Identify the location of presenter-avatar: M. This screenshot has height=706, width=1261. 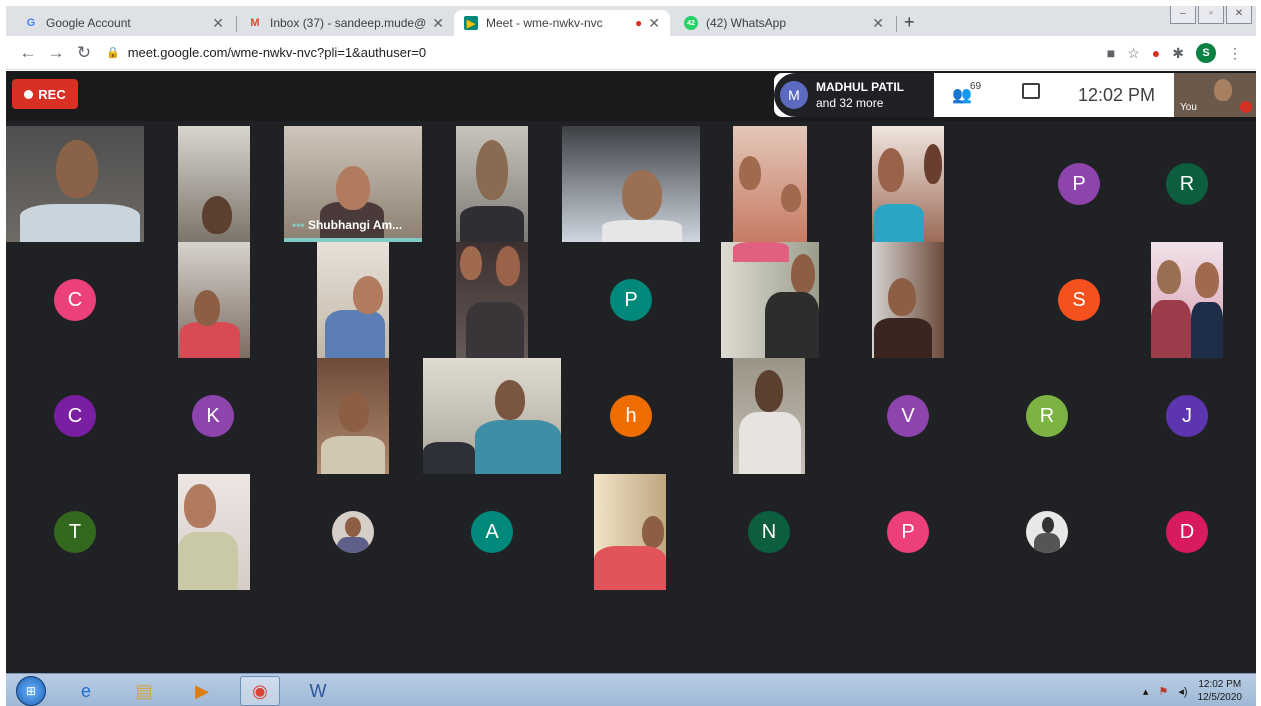
(794, 95).